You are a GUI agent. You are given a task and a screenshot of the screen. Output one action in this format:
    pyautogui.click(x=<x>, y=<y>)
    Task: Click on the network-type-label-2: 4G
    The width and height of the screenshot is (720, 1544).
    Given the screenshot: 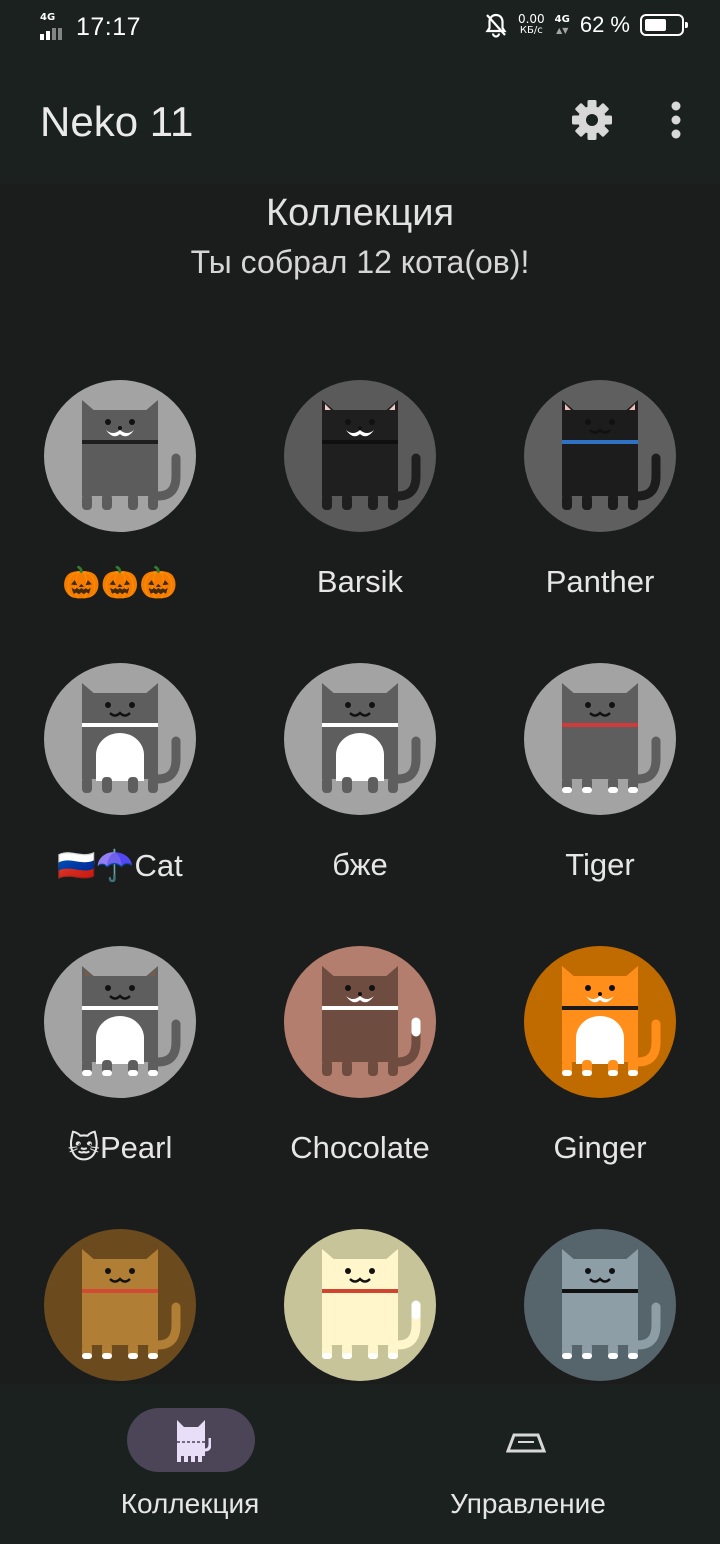 What is the action you would take?
    pyautogui.click(x=562, y=19)
    